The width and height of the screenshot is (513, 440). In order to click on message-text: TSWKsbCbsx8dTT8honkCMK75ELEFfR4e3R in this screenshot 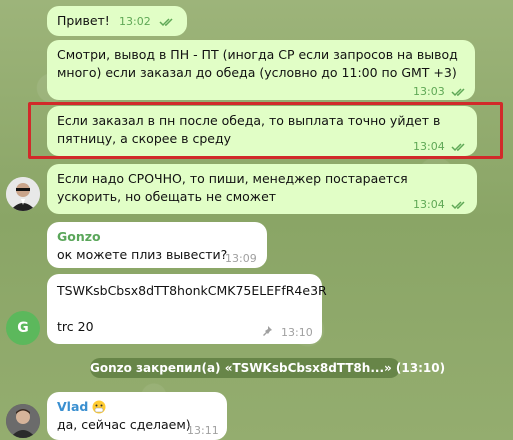, I will do `click(192, 290)`.